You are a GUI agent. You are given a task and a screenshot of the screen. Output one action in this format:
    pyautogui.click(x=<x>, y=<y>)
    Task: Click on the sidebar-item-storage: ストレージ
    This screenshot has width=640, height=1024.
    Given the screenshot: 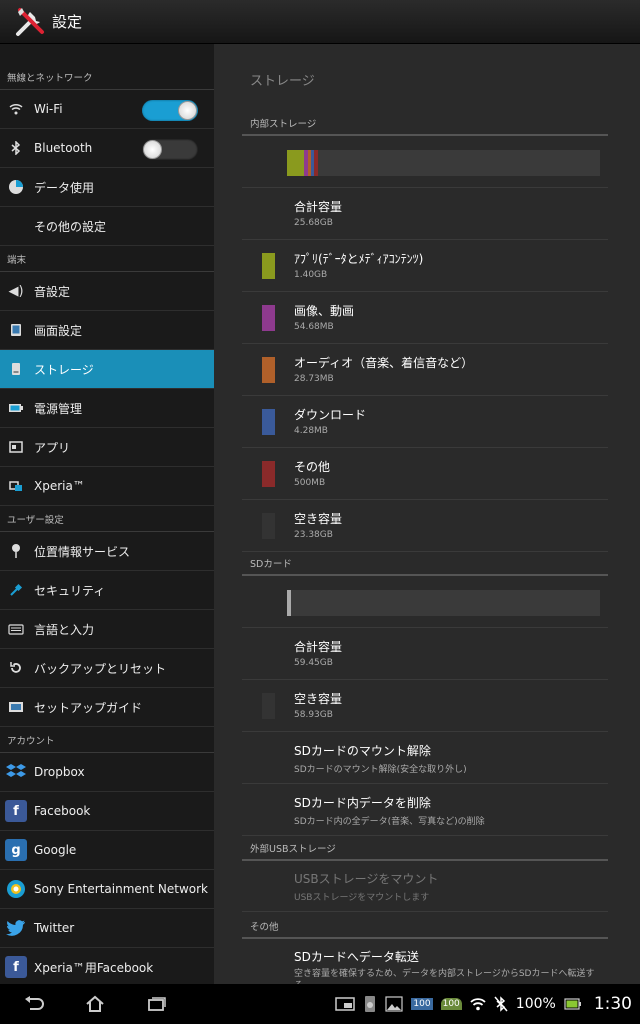 What is the action you would take?
    pyautogui.click(x=107, y=369)
    